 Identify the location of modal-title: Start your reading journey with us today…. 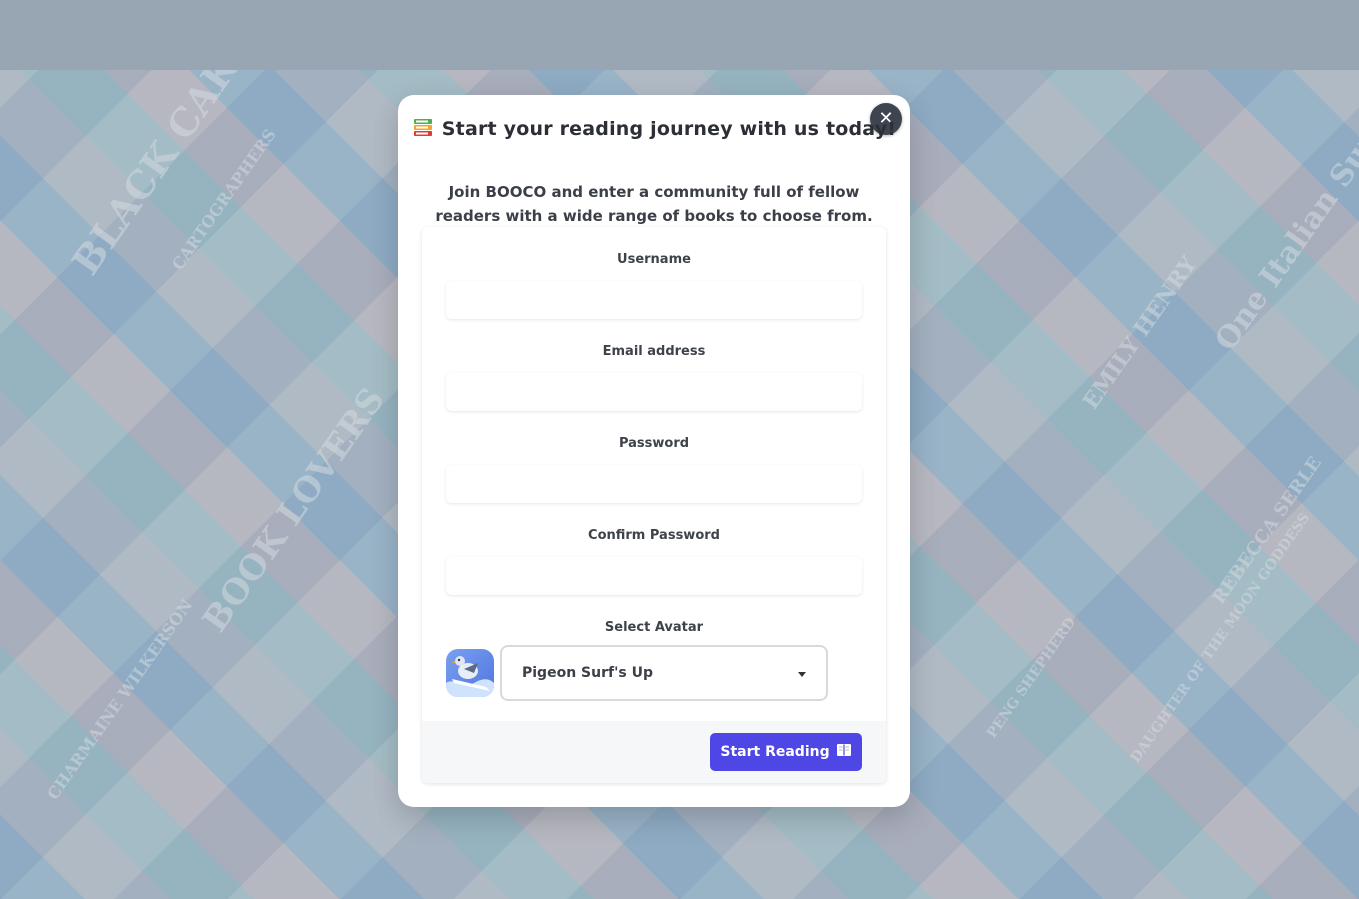
(654, 130).